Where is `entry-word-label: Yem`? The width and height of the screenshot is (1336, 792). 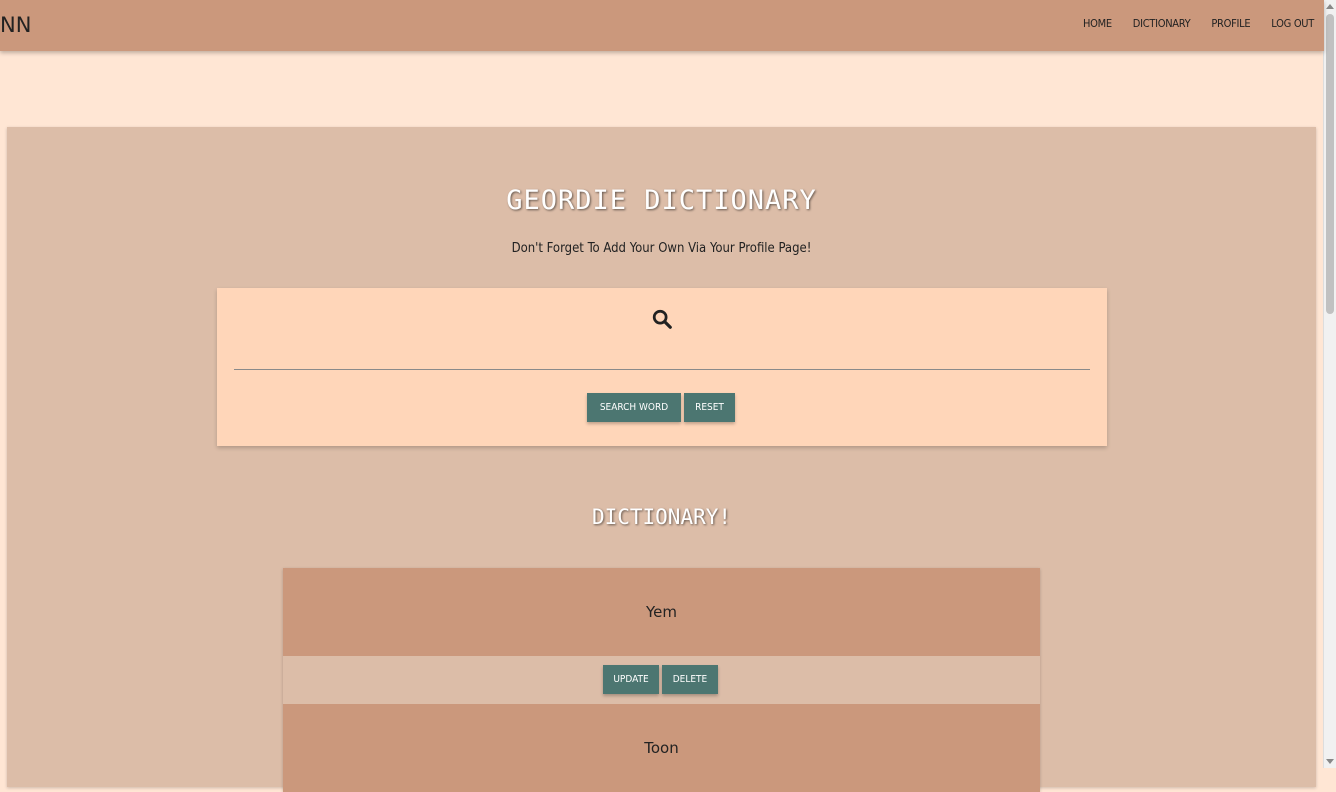
entry-word-label: Yem is located at coordinates (661, 612).